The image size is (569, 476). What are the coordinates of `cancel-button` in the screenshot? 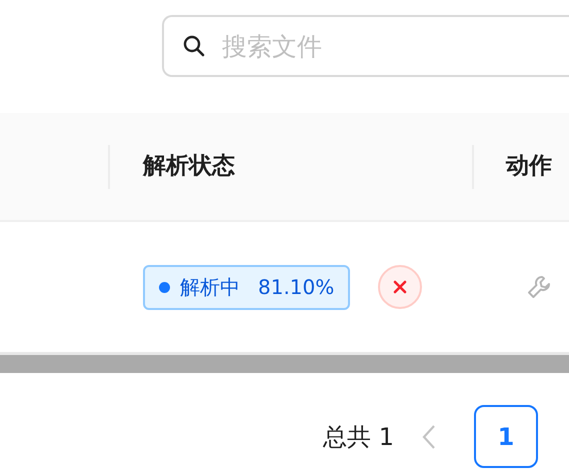 It's located at (400, 287).